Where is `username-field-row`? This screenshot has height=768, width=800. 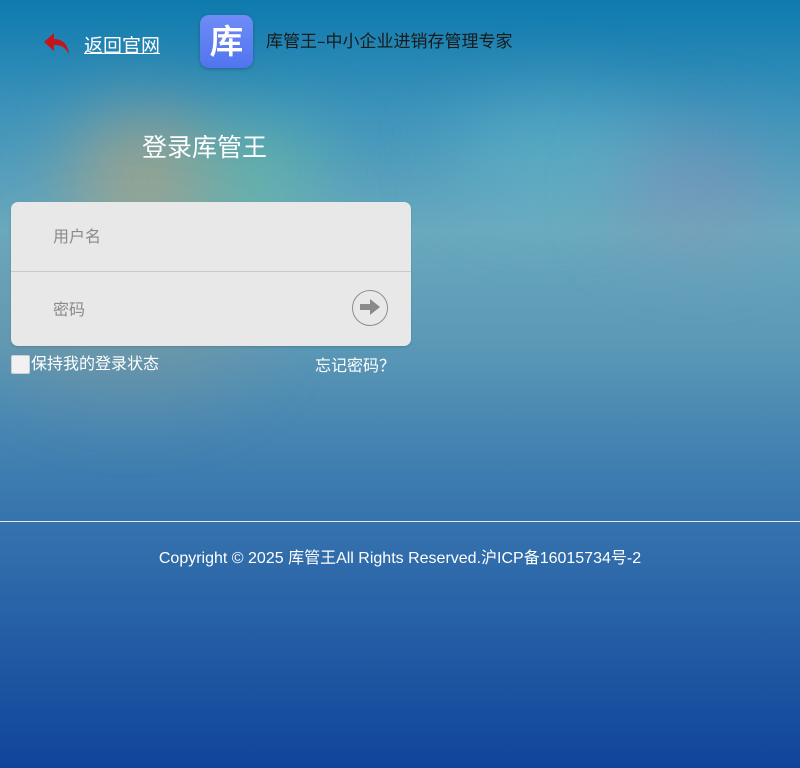
username-field-row is located at coordinates (211, 237).